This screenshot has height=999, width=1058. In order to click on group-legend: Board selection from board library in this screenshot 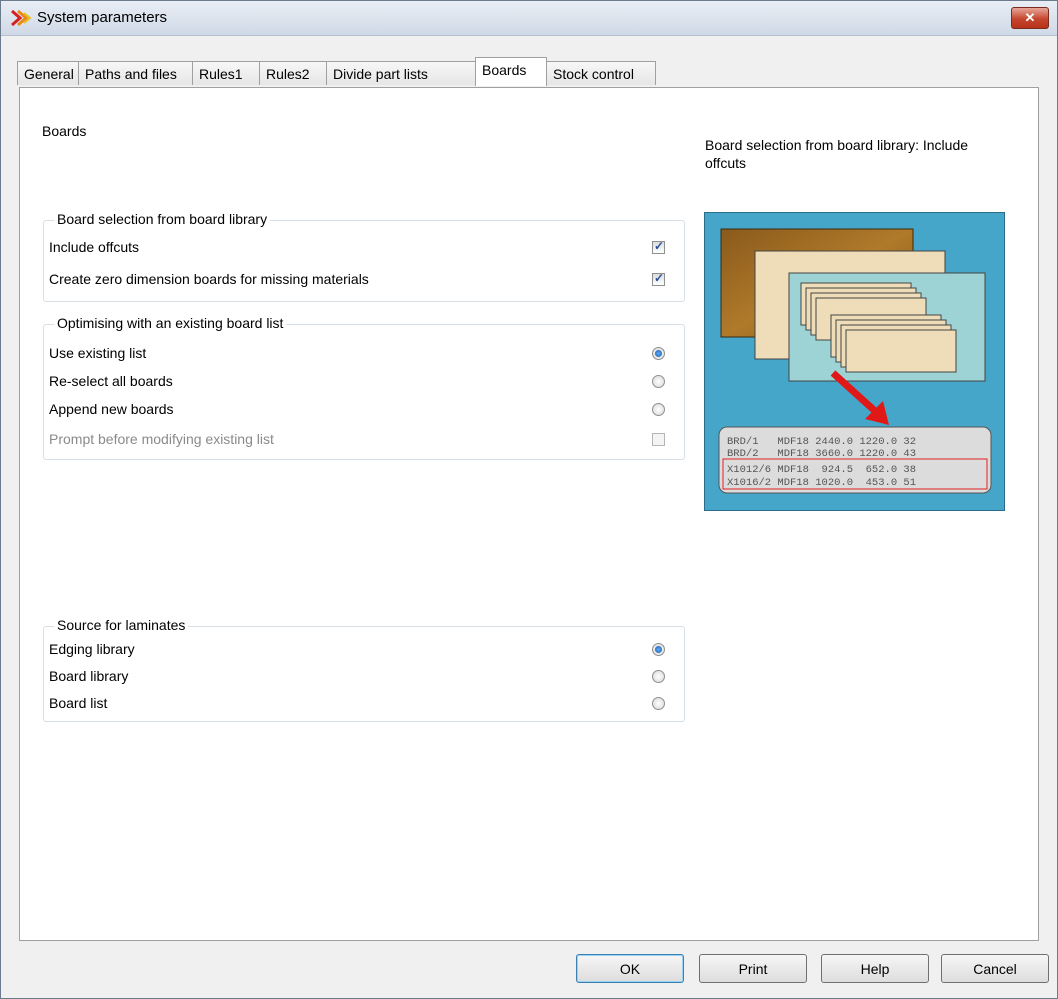, I will do `click(162, 219)`.